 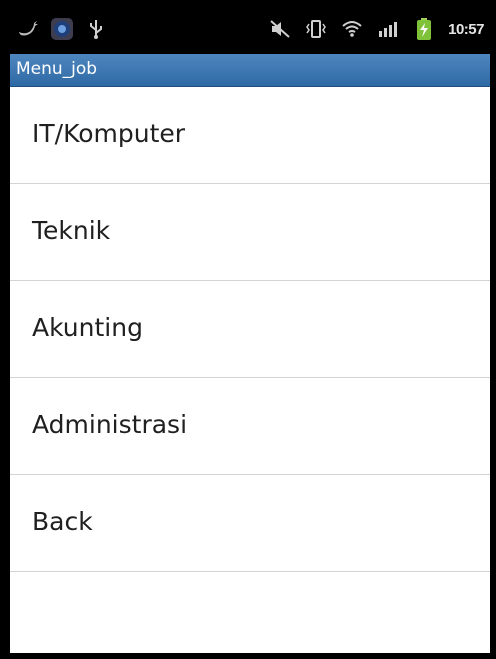 What do you see at coordinates (388, 29) in the screenshot?
I see `signal-icon` at bounding box center [388, 29].